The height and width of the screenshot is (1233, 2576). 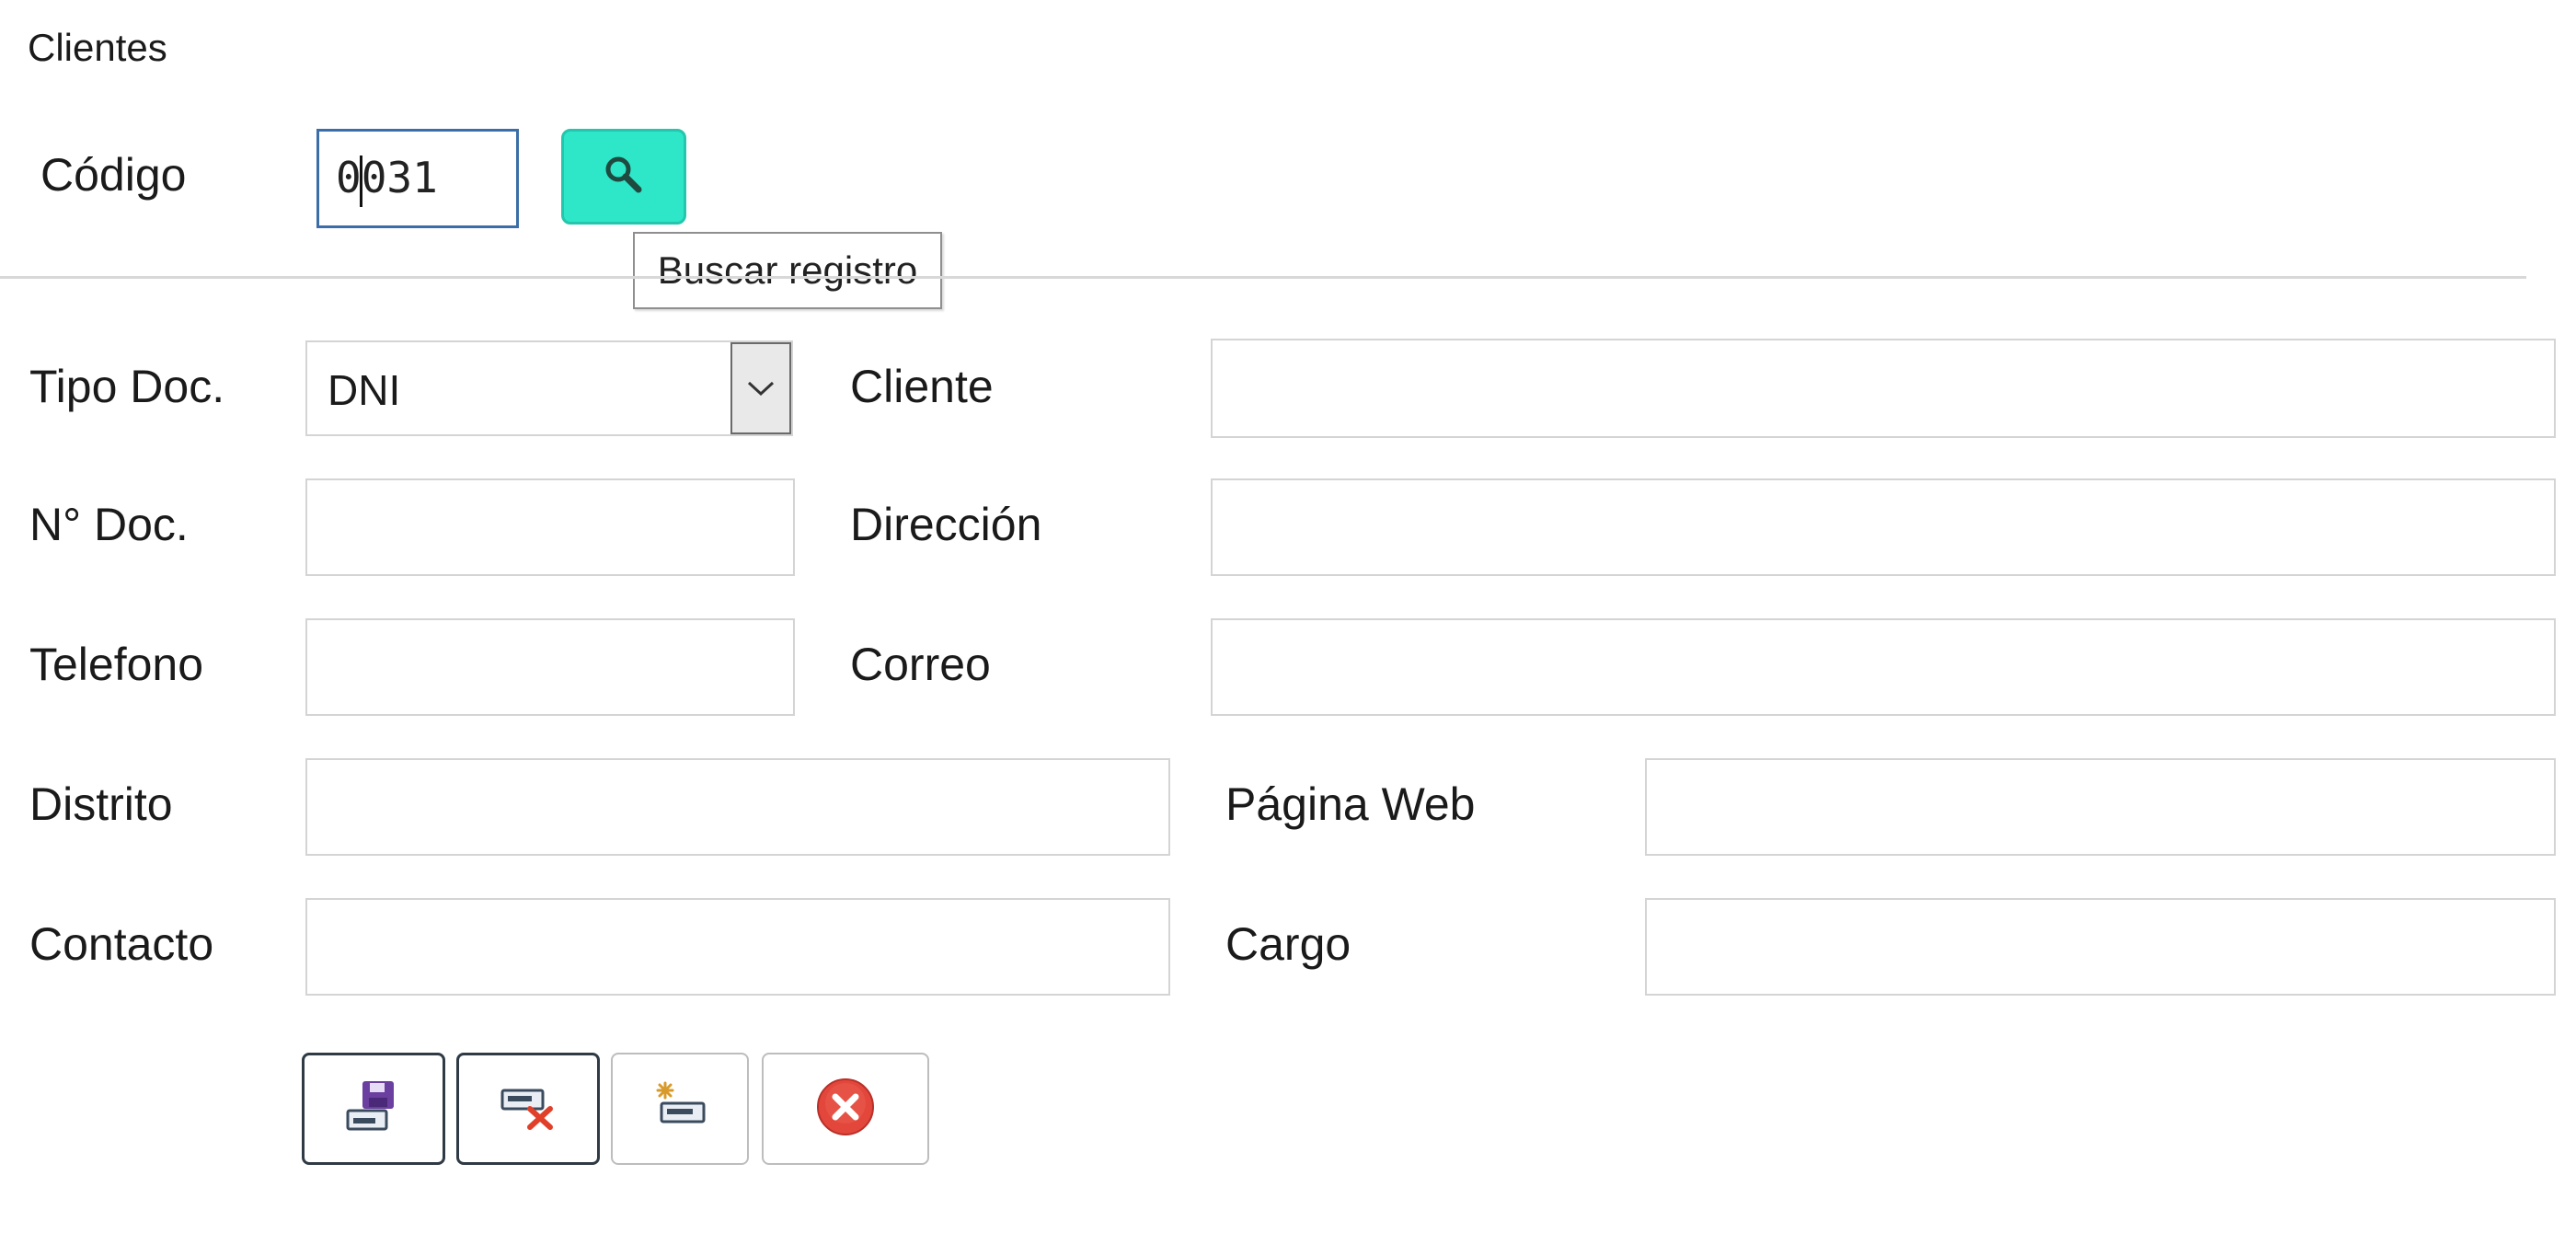 I want to click on close-icon, so click(x=845, y=1110).